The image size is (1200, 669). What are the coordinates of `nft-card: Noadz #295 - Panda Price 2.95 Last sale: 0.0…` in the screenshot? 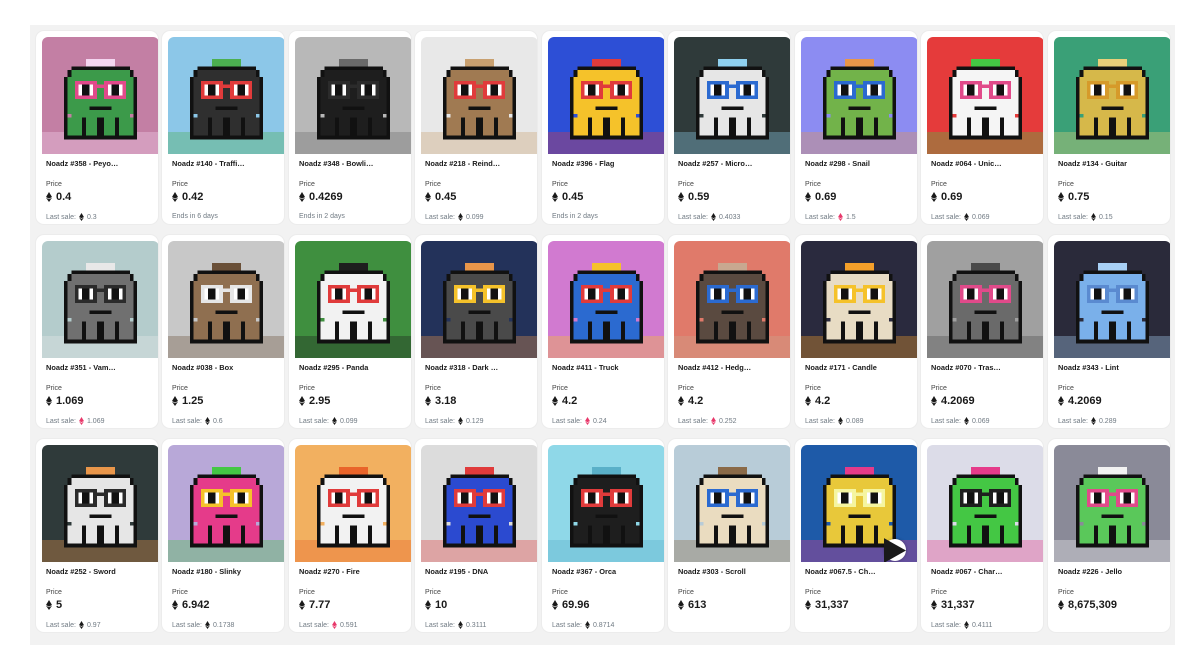 It's located at (350, 331).